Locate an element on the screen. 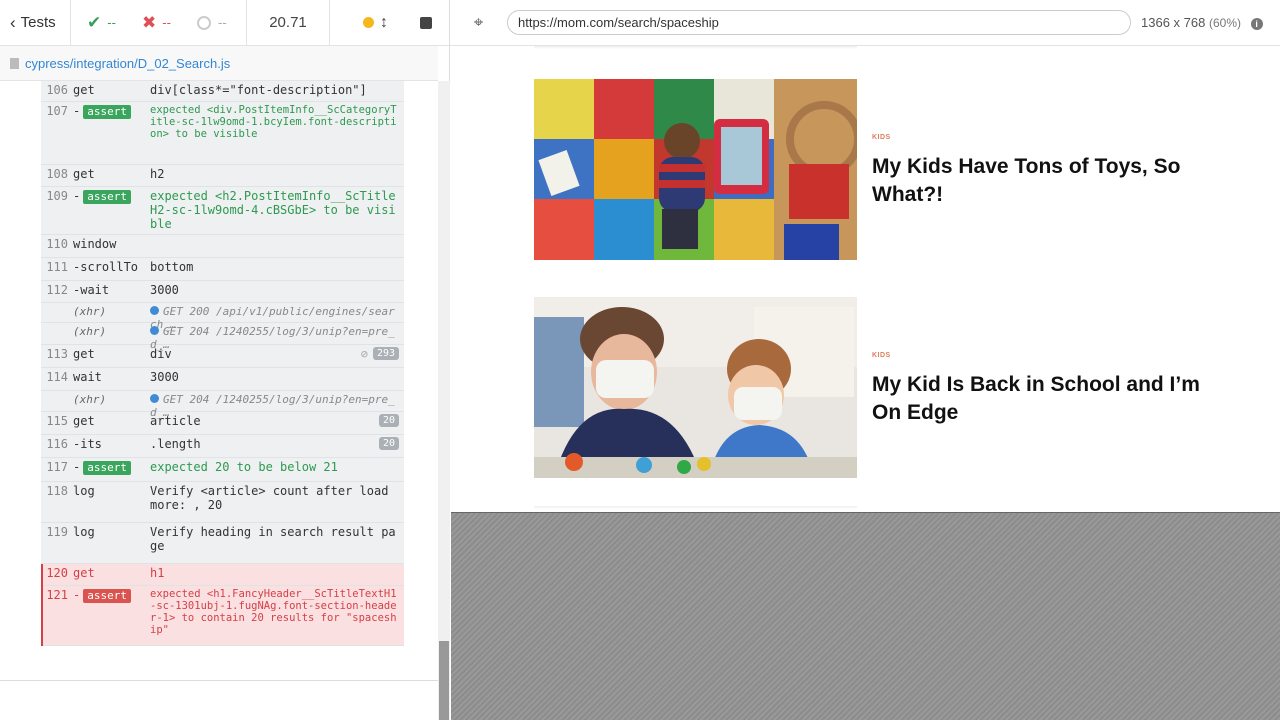  command-number: 114 is located at coordinates (57, 377).